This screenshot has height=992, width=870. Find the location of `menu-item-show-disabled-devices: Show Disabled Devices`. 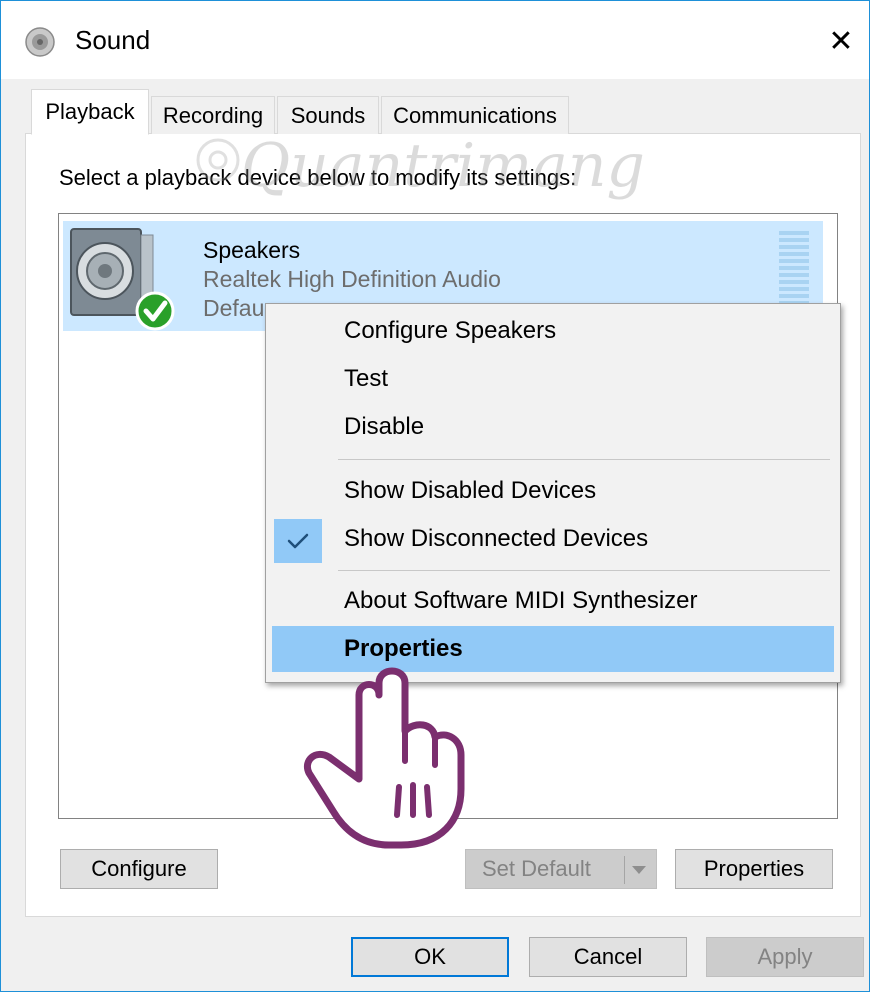

menu-item-show-disabled-devices: Show Disabled Devices is located at coordinates (553, 491).